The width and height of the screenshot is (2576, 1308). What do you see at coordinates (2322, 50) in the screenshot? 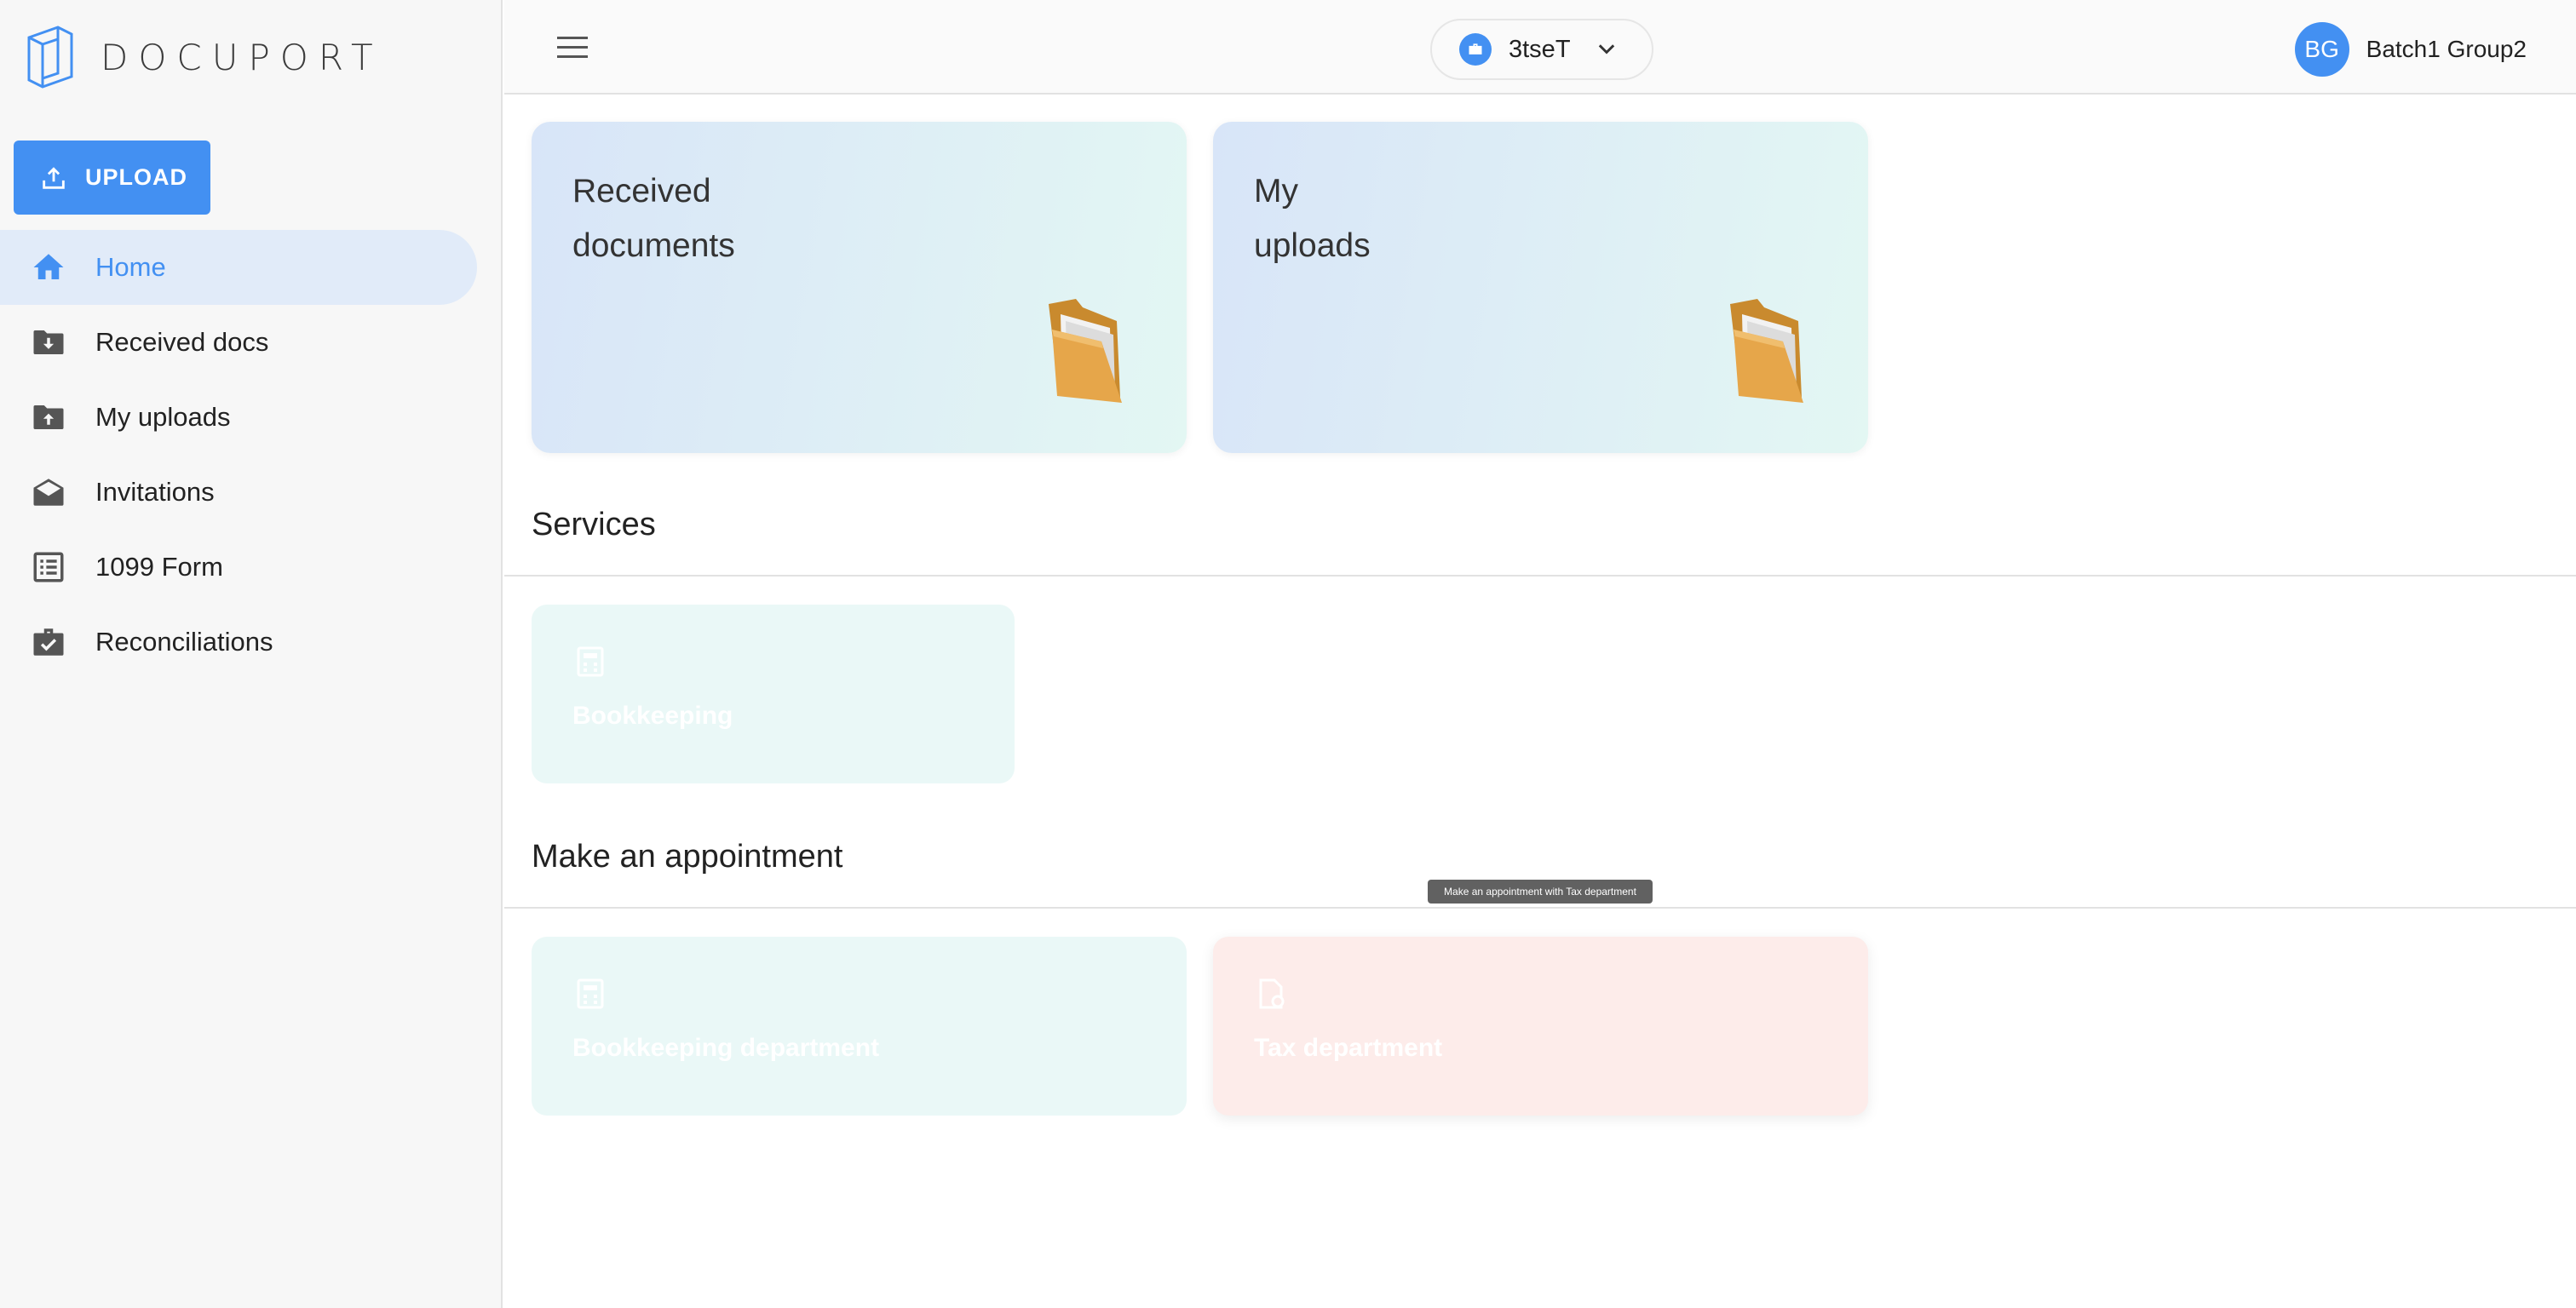
I see `avatar: BG` at bounding box center [2322, 50].